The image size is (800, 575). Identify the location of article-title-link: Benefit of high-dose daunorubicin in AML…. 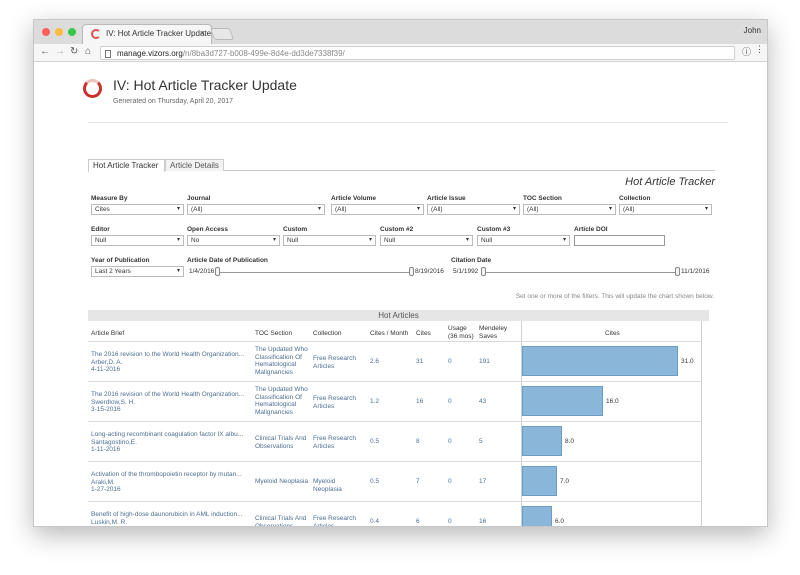
(171, 515).